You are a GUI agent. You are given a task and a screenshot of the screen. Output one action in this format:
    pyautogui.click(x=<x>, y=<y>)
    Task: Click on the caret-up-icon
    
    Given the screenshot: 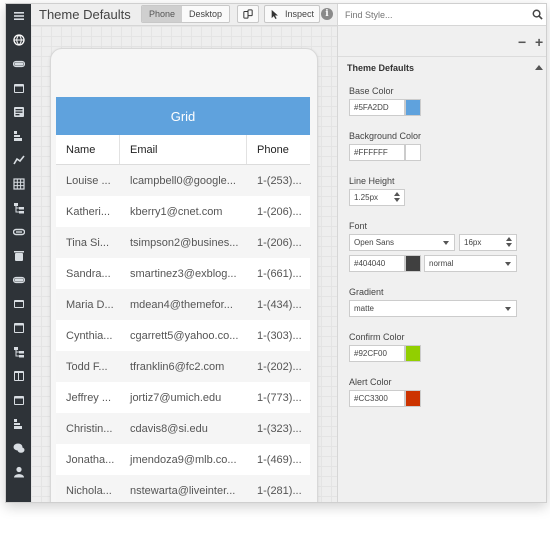 What is the action you would take?
    pyautogui.click(x=539, y=67)
    